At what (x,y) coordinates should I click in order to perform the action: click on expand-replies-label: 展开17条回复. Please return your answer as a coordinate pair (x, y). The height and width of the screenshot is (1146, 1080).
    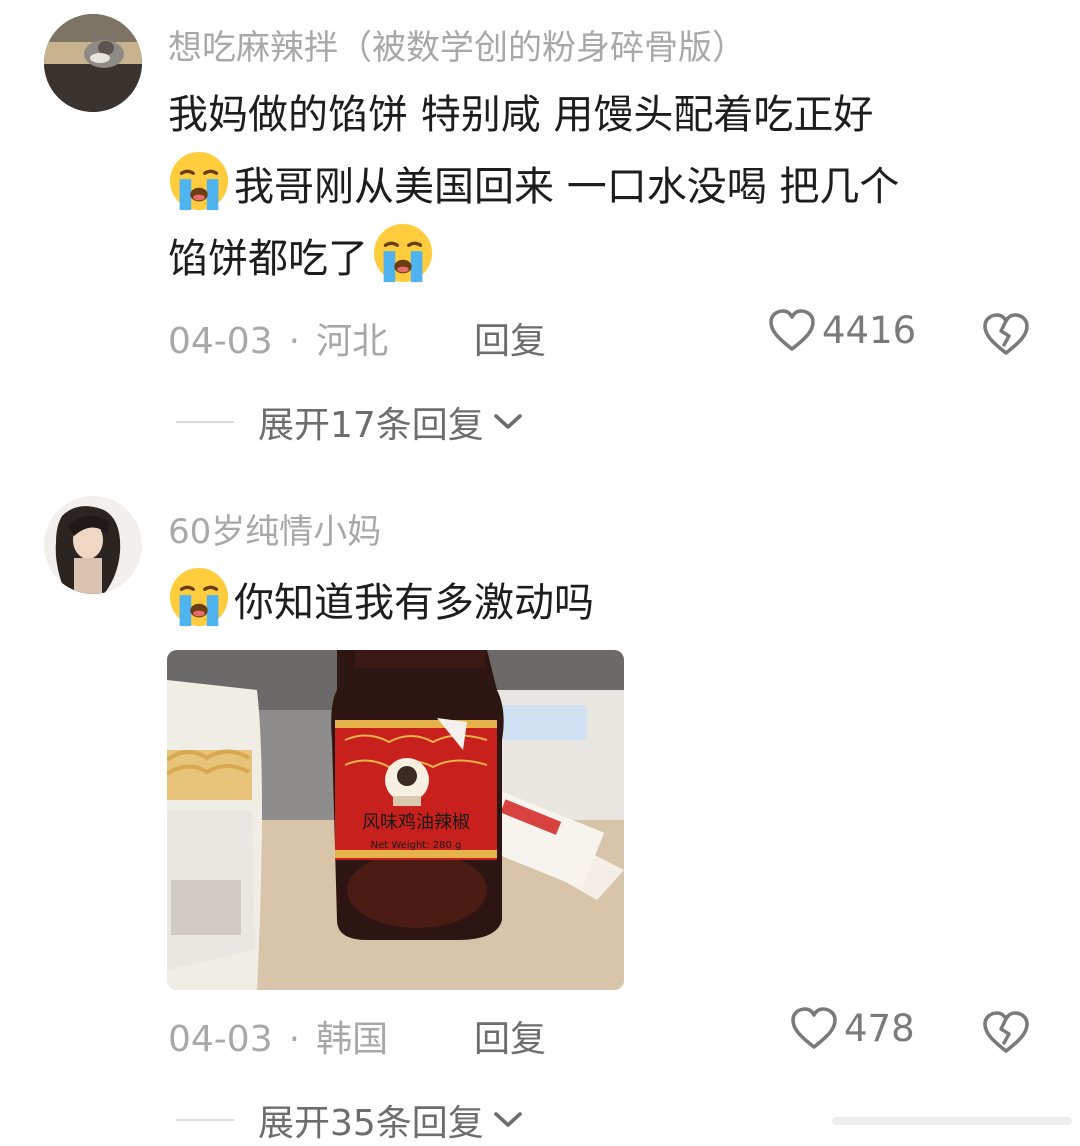
    Looking at the image, I should click on (371, 425).